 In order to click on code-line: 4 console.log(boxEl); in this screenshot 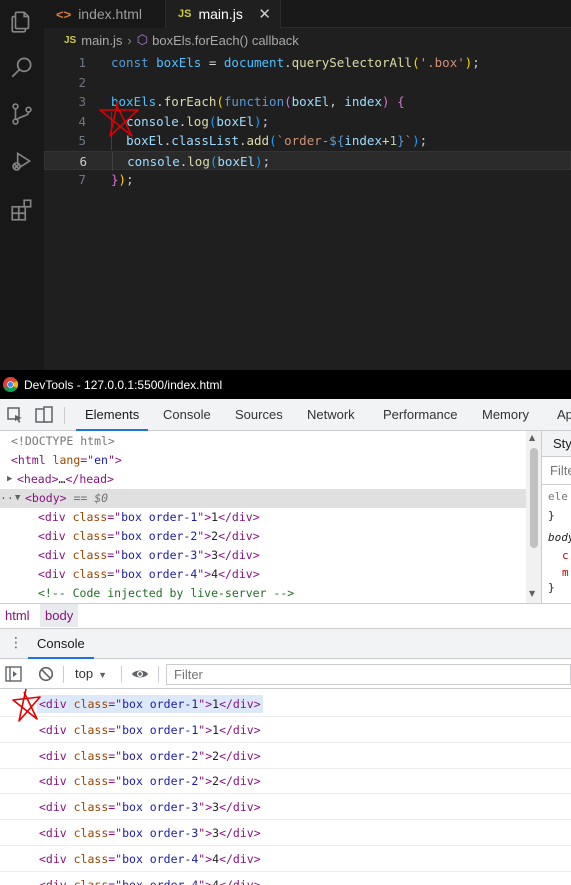, I will do `click(307, 121)`.